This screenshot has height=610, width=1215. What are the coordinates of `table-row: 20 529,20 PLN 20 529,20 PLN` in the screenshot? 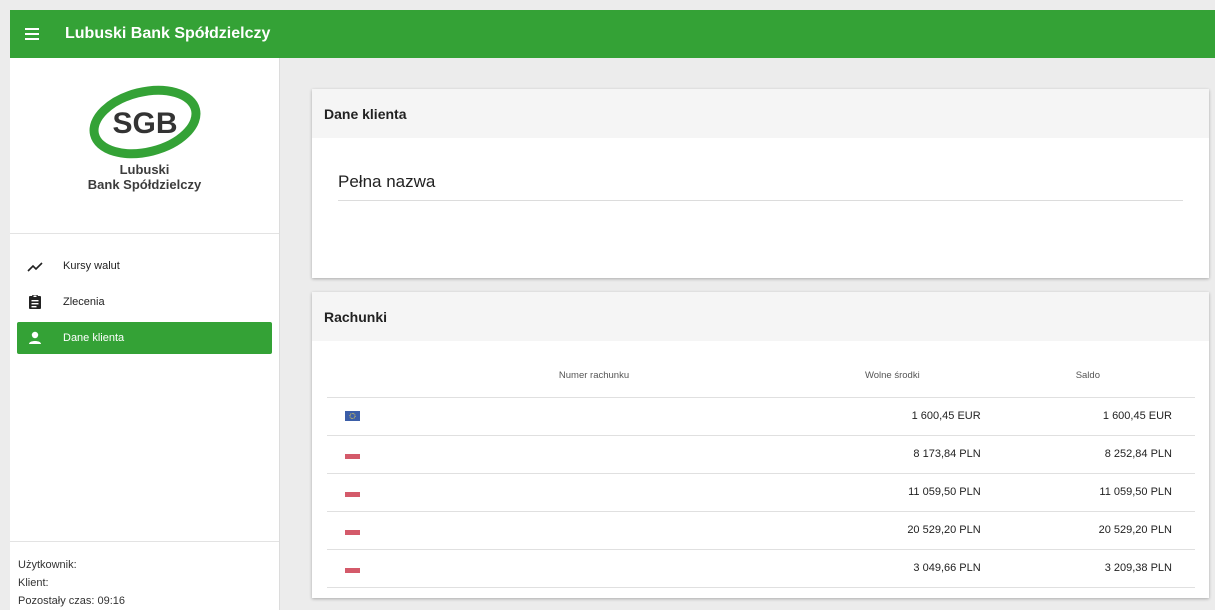 It's located at (761, 530).